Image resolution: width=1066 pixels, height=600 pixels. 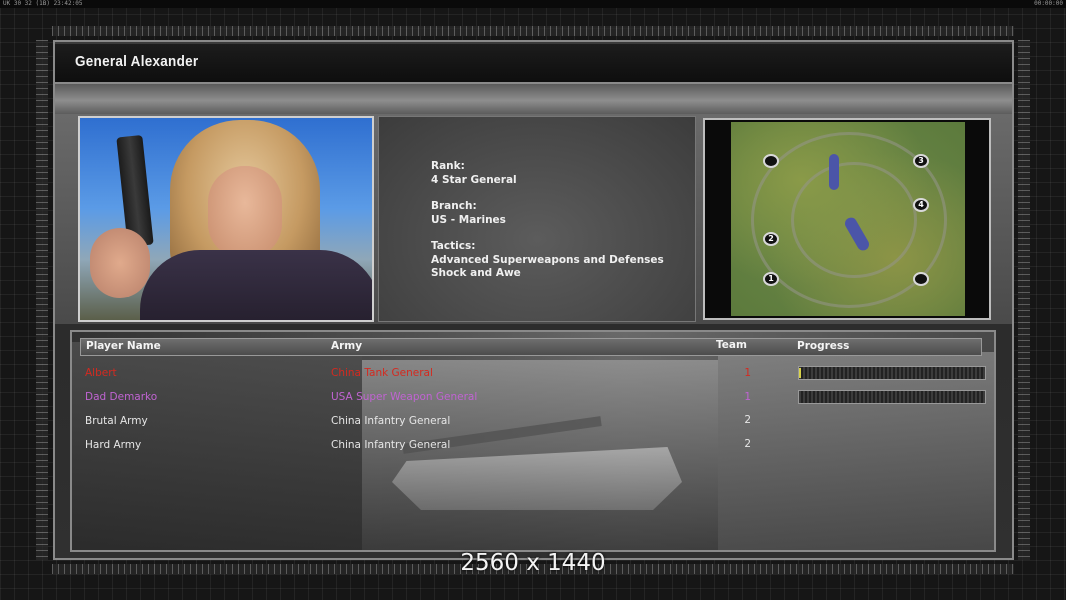 What do you see at coordinates (137, 61) in the screenshot?
I see `general-title: General Alexander` at bounding box center [137, 61].